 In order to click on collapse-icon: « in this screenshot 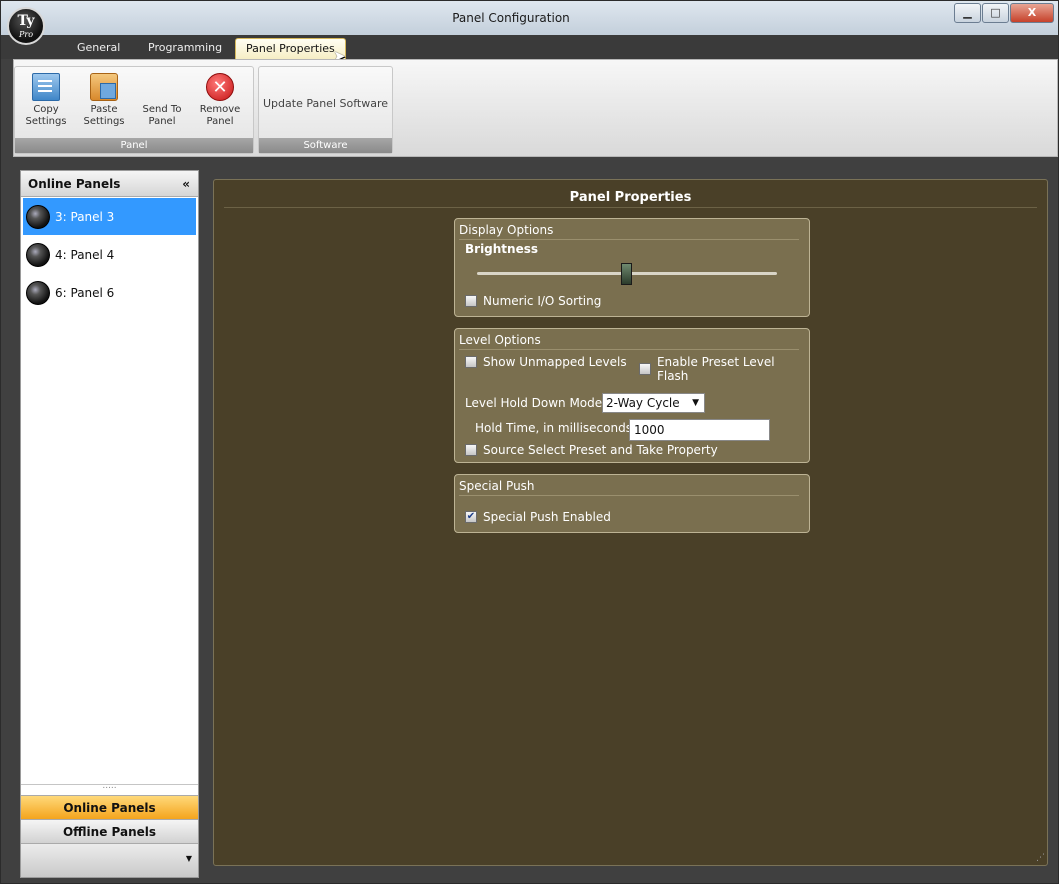, I will do `click(186, 184)`.